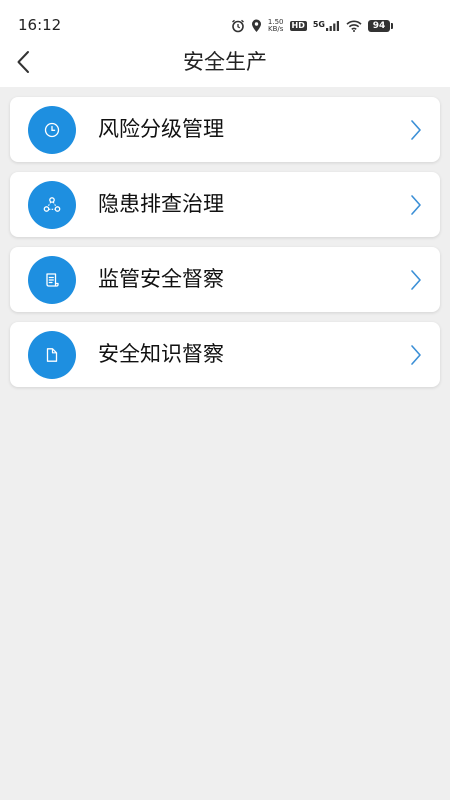 This screenshot has height=800, width=450. Describe the element at coordinates (332, 26) in the screenshot. I see `signal-bars-icon` at that location.